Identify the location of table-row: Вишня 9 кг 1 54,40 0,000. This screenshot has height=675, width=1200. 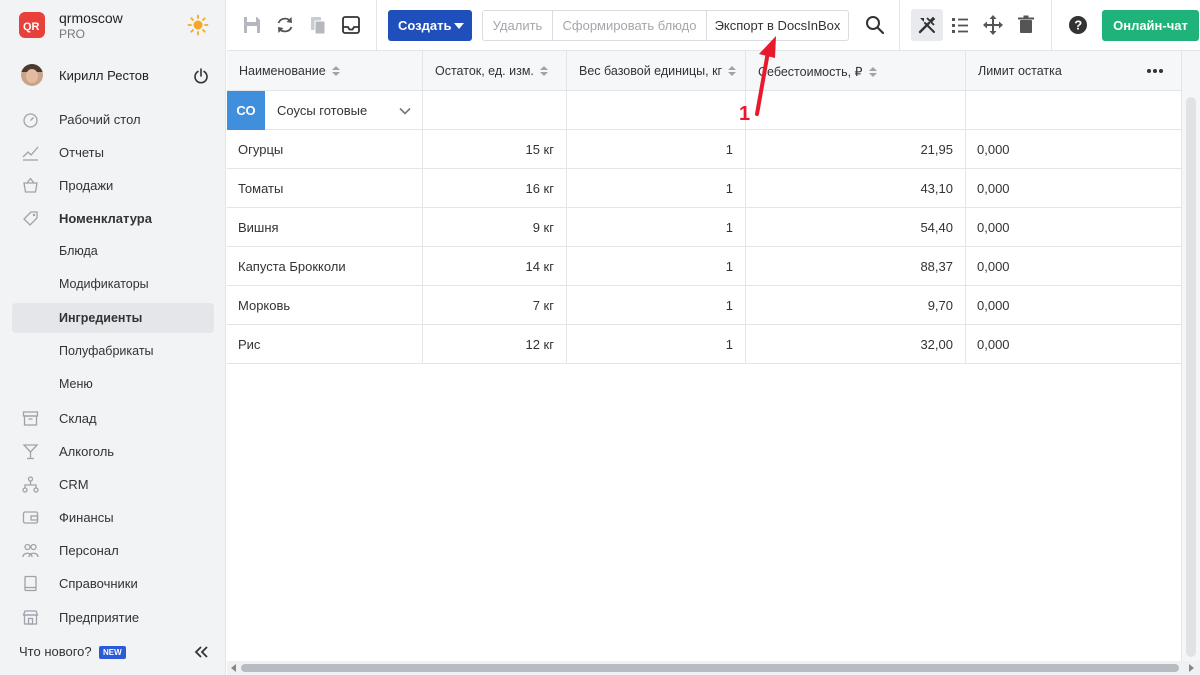
(704, 227).